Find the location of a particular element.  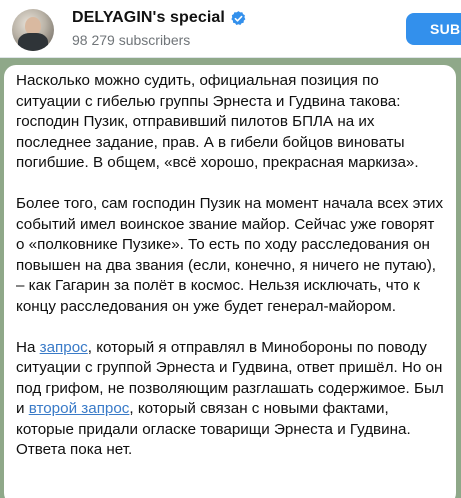

request-link-2: второй запрос is located at coordinates (79, 408).